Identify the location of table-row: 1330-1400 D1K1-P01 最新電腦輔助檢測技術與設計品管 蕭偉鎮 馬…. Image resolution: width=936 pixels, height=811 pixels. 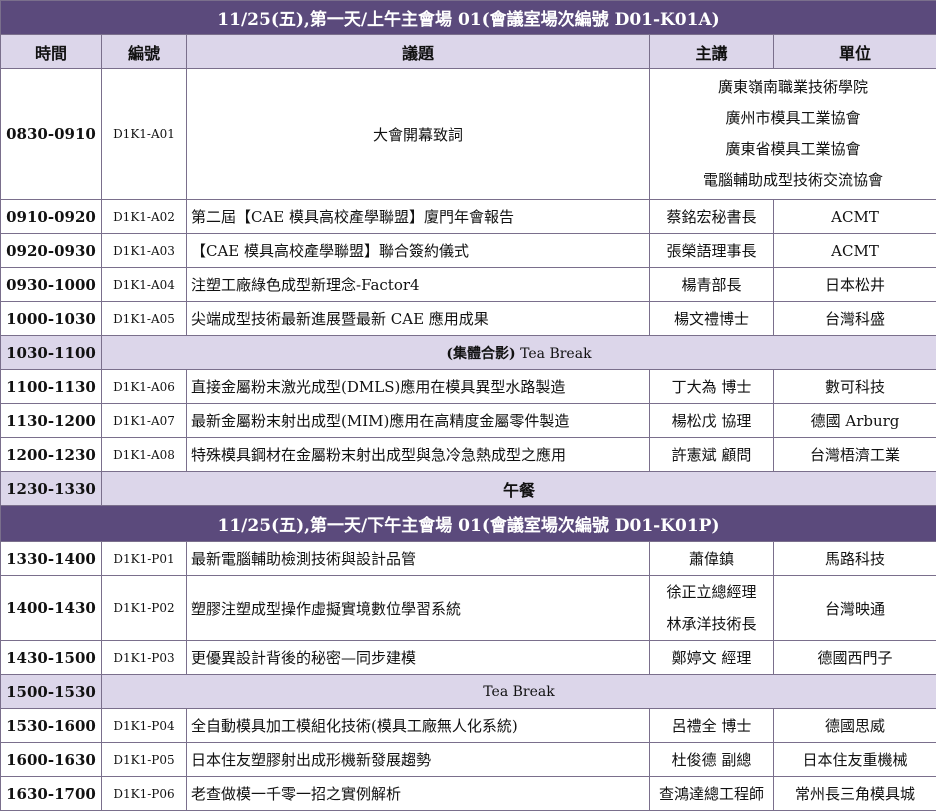
(468, 559).